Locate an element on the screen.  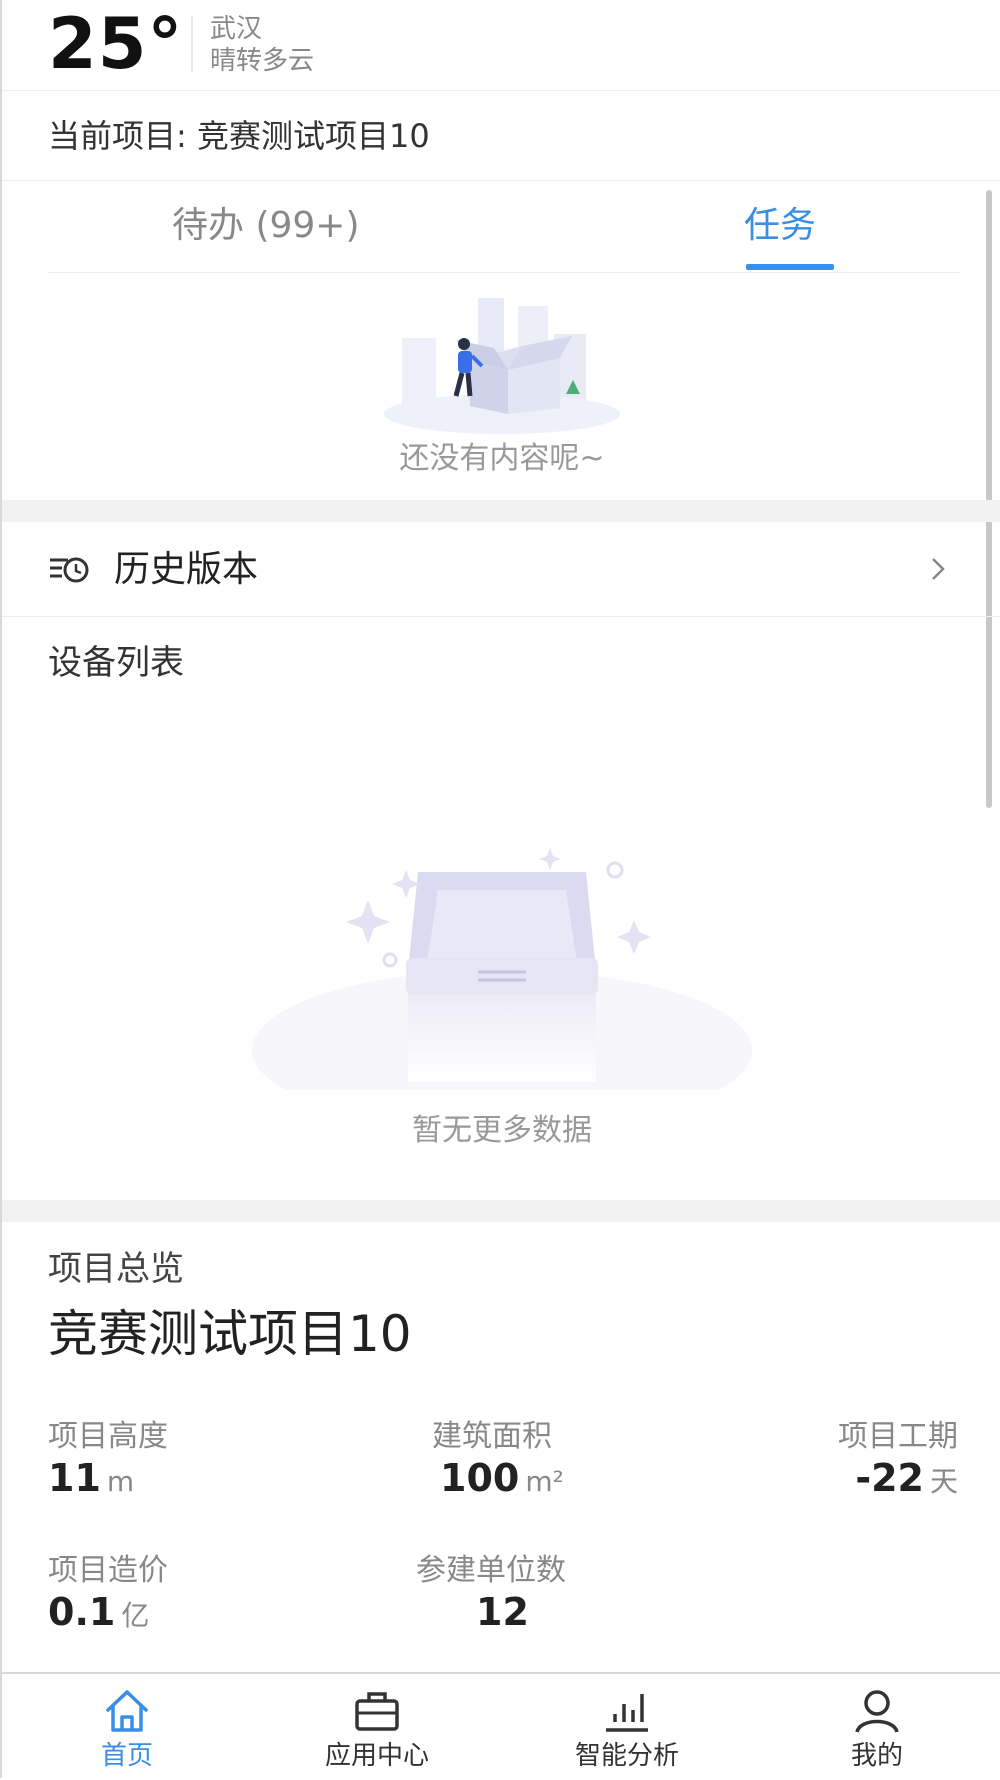
nav-mine: 我的 is located at coordinates (876, 1727).